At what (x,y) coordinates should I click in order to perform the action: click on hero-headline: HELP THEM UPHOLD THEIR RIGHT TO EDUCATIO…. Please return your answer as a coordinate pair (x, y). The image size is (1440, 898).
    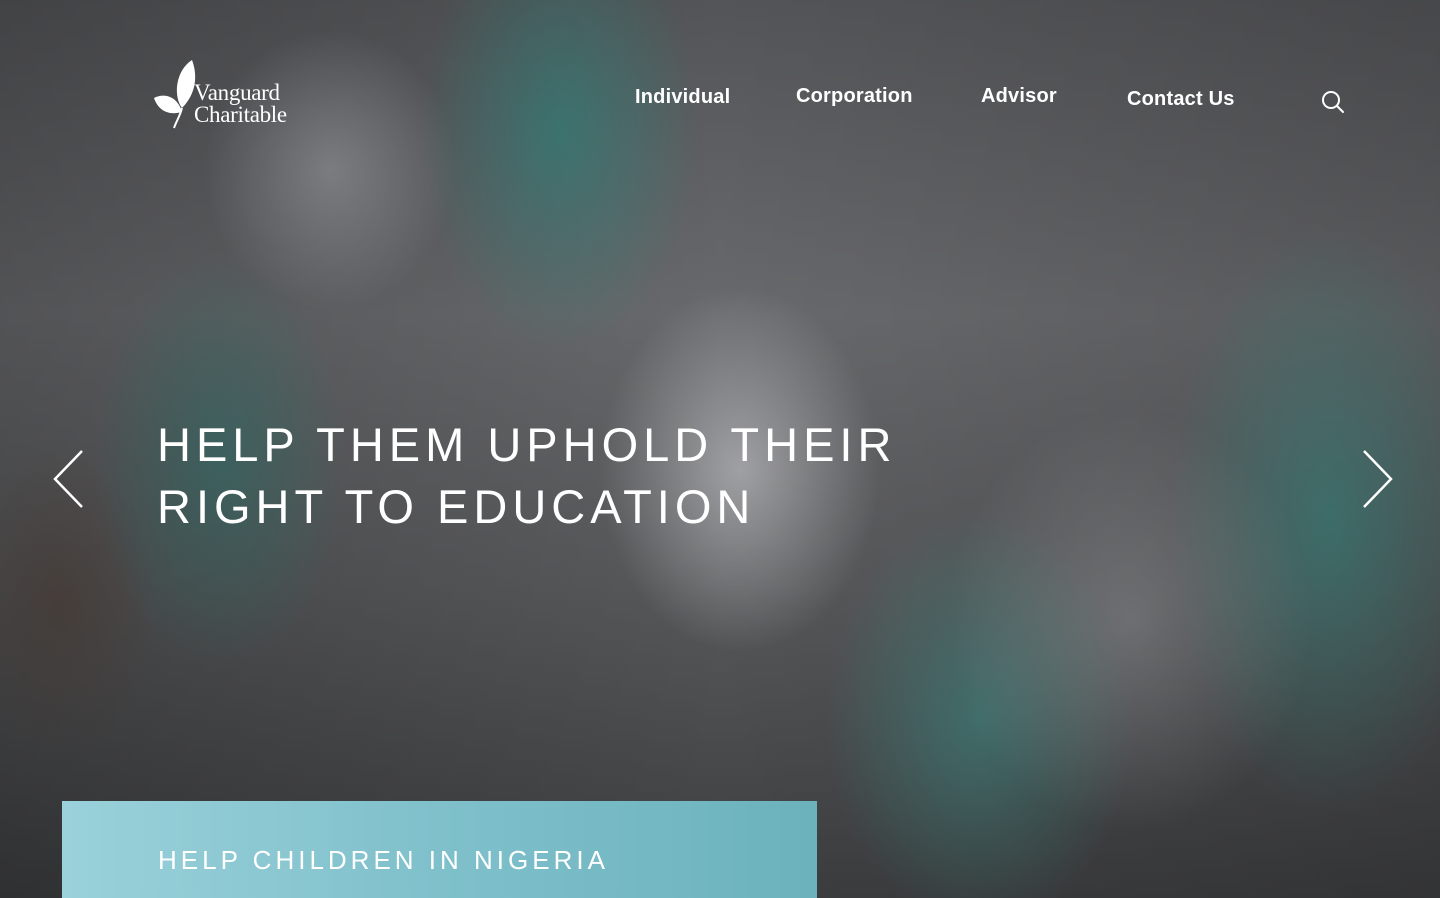
    Looking at the image, I should click on (547, 476).